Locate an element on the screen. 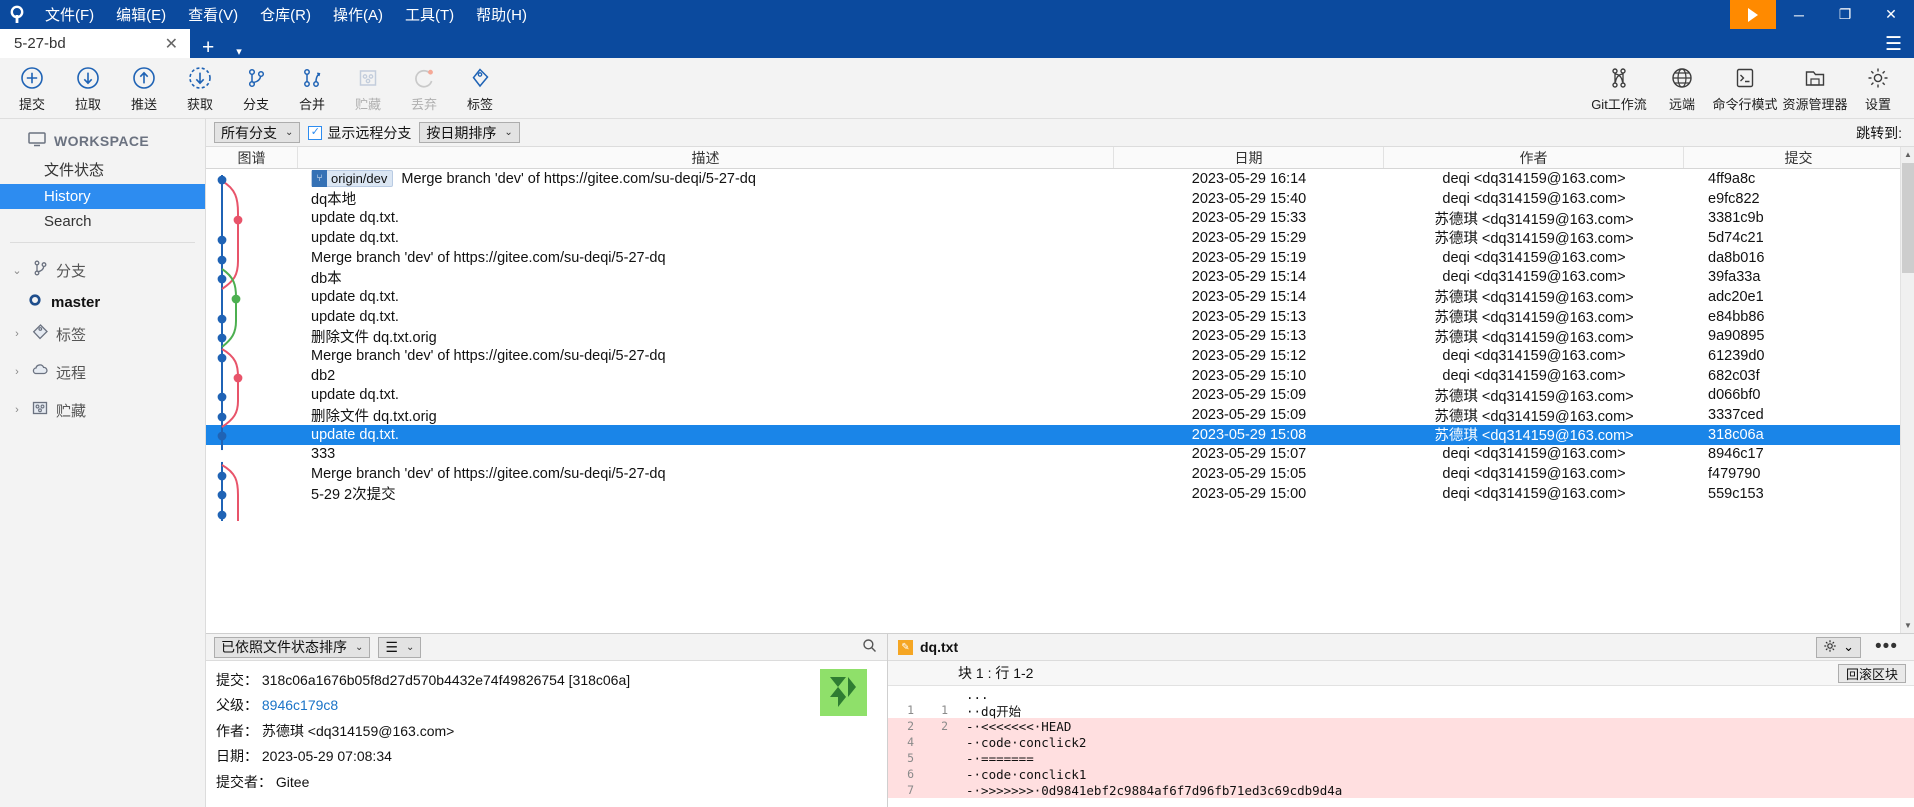  search-icon is located at coordinates (869, 647).